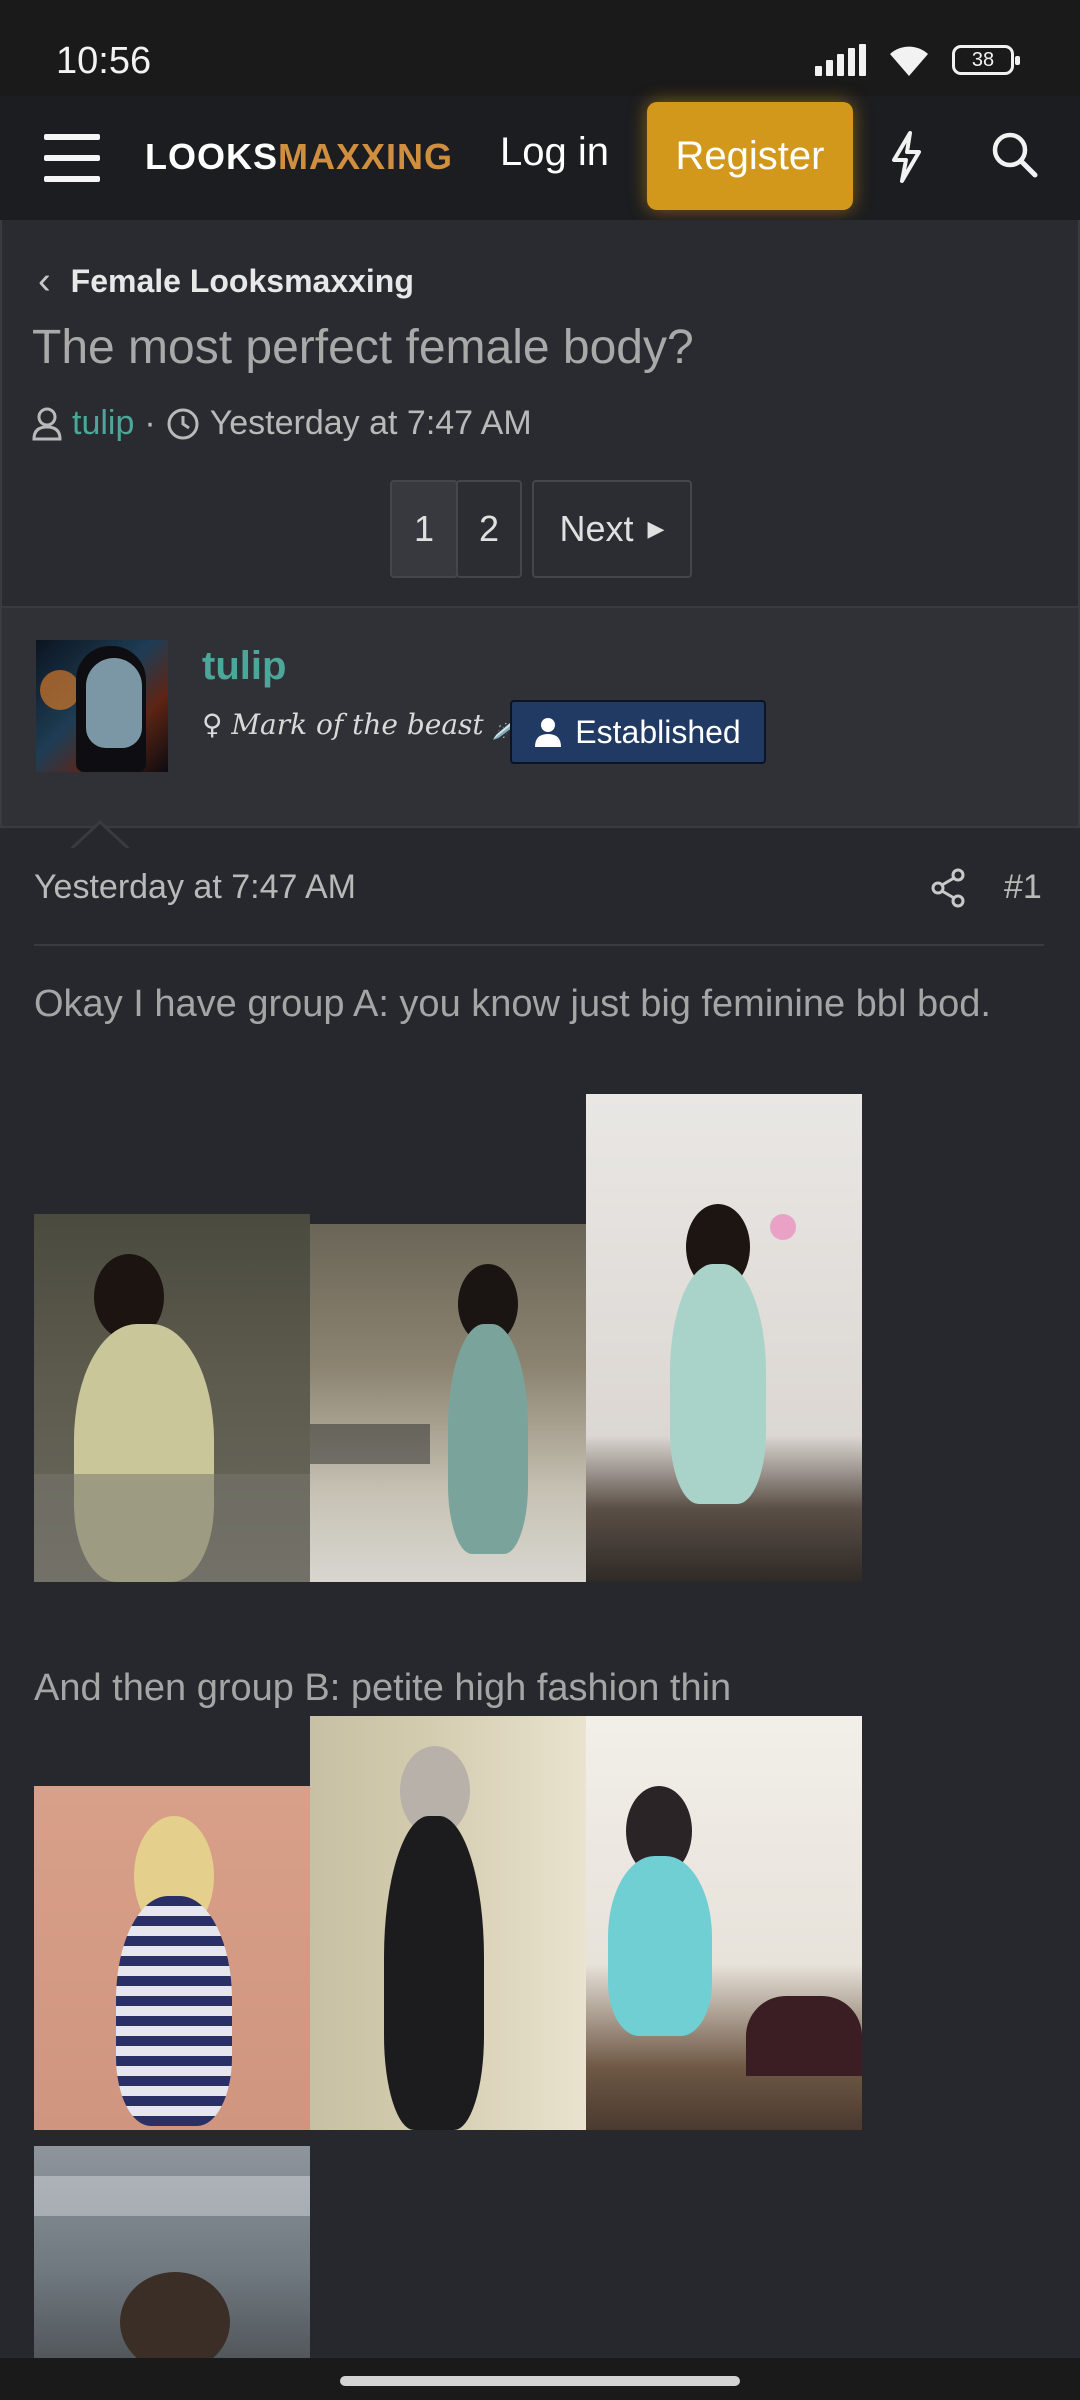  What do you see at coordinates (365, 724) in the screenshot?
I see `user-title: ♀ Mark of the beast 🗡️` at bounding box center [365, 724].